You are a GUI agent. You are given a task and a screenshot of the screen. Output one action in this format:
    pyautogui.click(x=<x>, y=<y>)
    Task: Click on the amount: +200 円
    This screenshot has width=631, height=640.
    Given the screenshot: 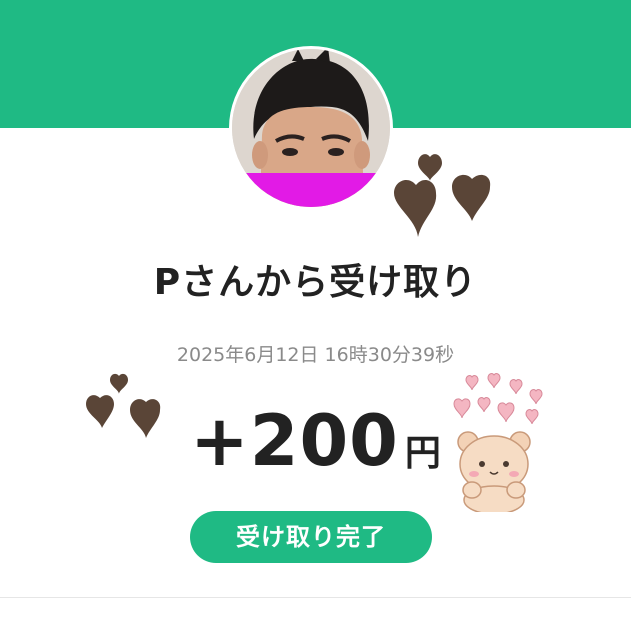 What is the action you would take?
    pyautogui.click(x=315, y=441)
    